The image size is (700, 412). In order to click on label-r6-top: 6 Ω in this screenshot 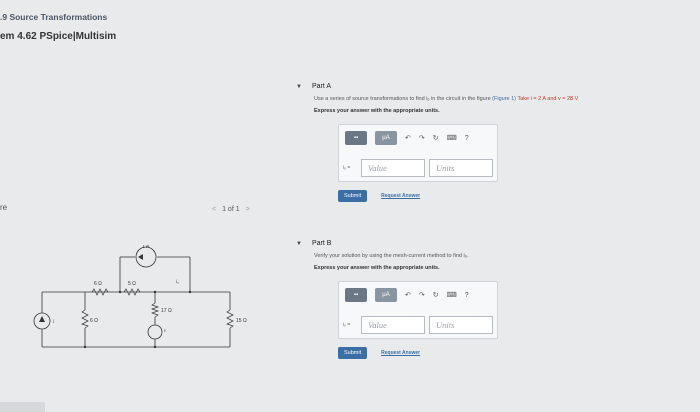, I will do `click(98, 284)`.